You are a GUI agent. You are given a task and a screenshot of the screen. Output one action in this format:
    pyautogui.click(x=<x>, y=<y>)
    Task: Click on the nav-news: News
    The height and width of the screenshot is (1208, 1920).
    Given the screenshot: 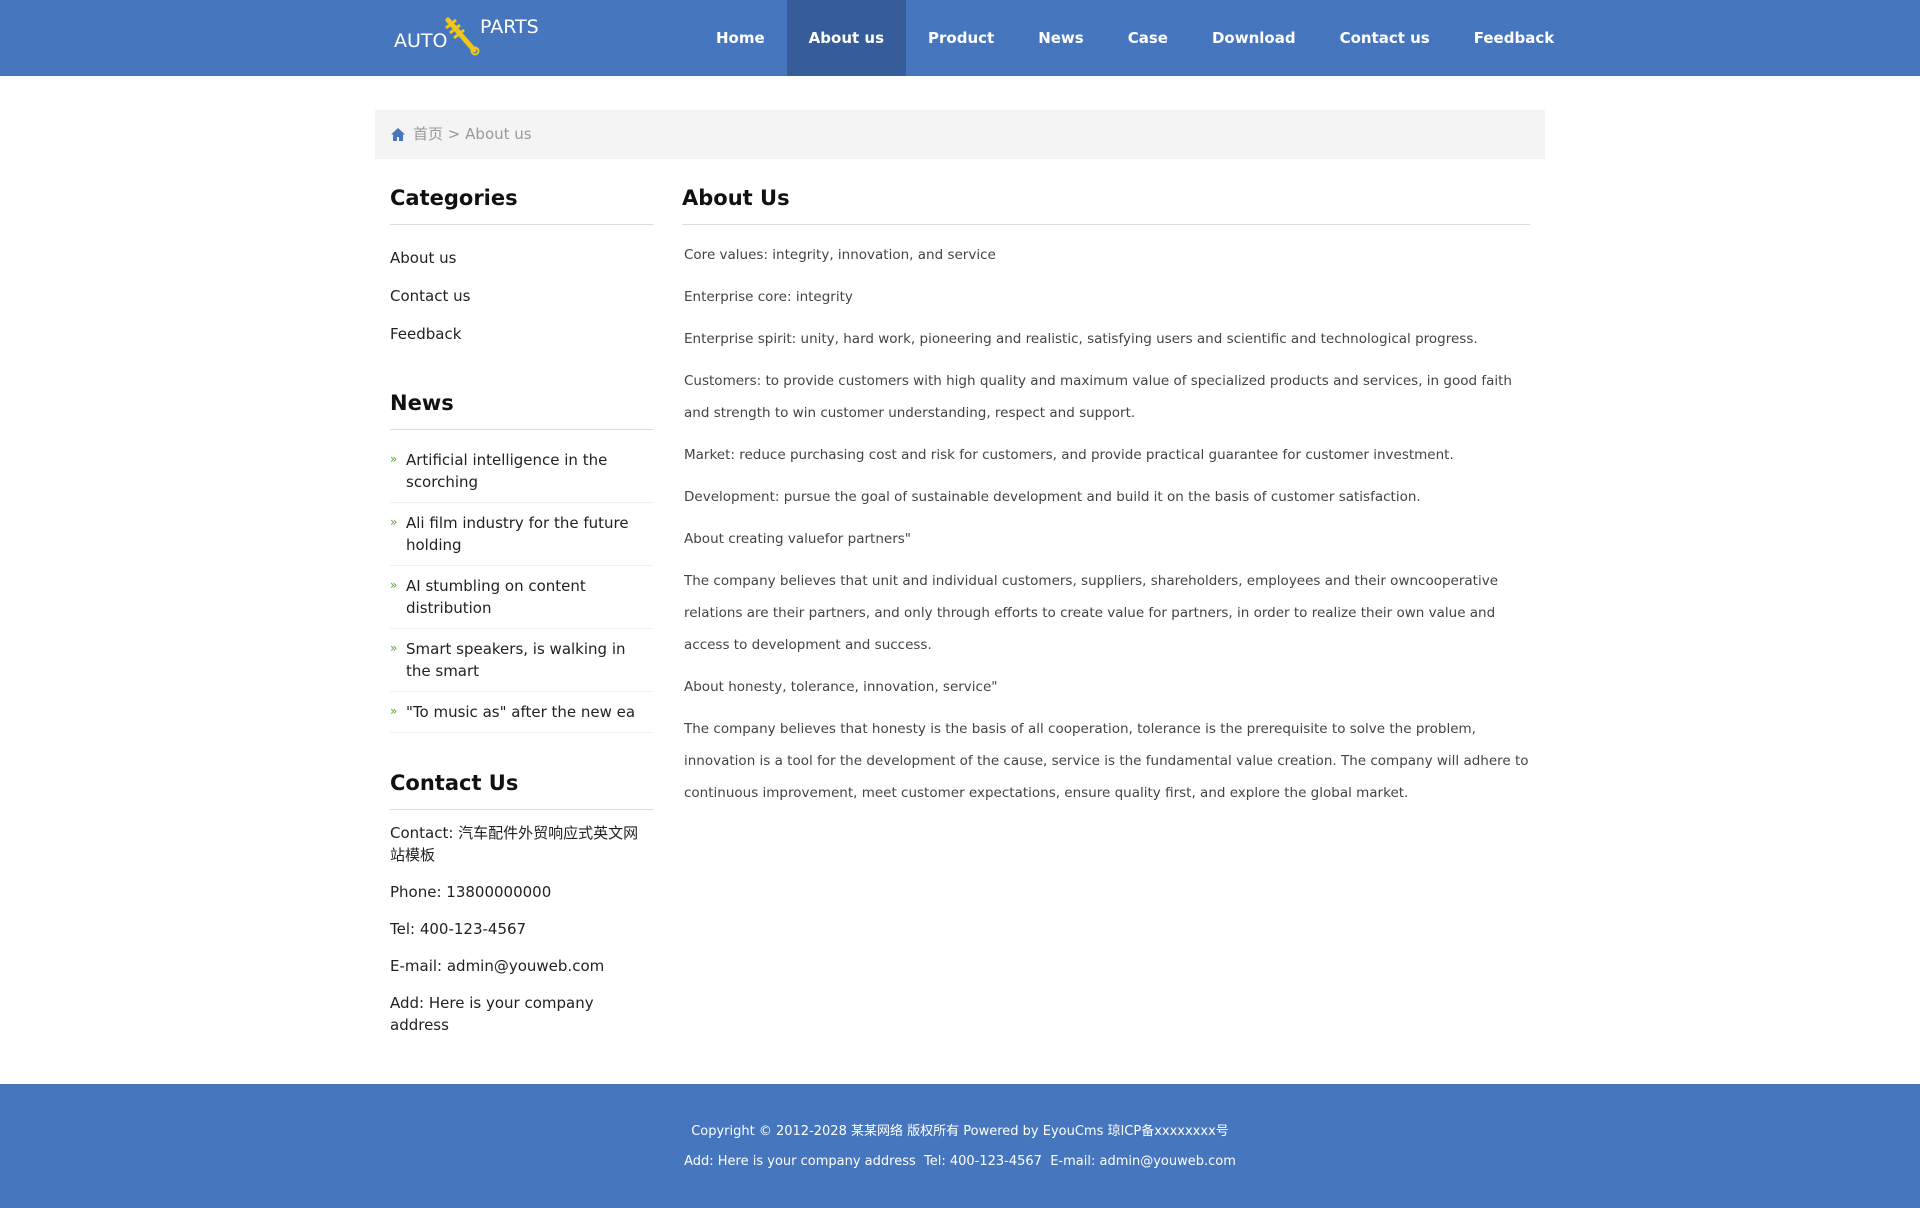 What is the action you would take?
    pyautogui.click(x=1061, y=38)
    